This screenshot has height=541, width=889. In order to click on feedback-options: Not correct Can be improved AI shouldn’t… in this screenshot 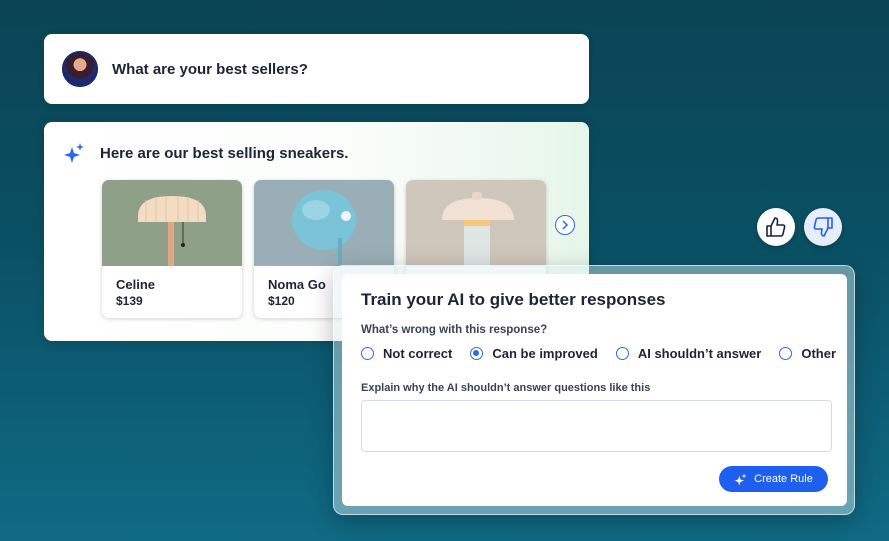, I will do `click(598, 353)`.